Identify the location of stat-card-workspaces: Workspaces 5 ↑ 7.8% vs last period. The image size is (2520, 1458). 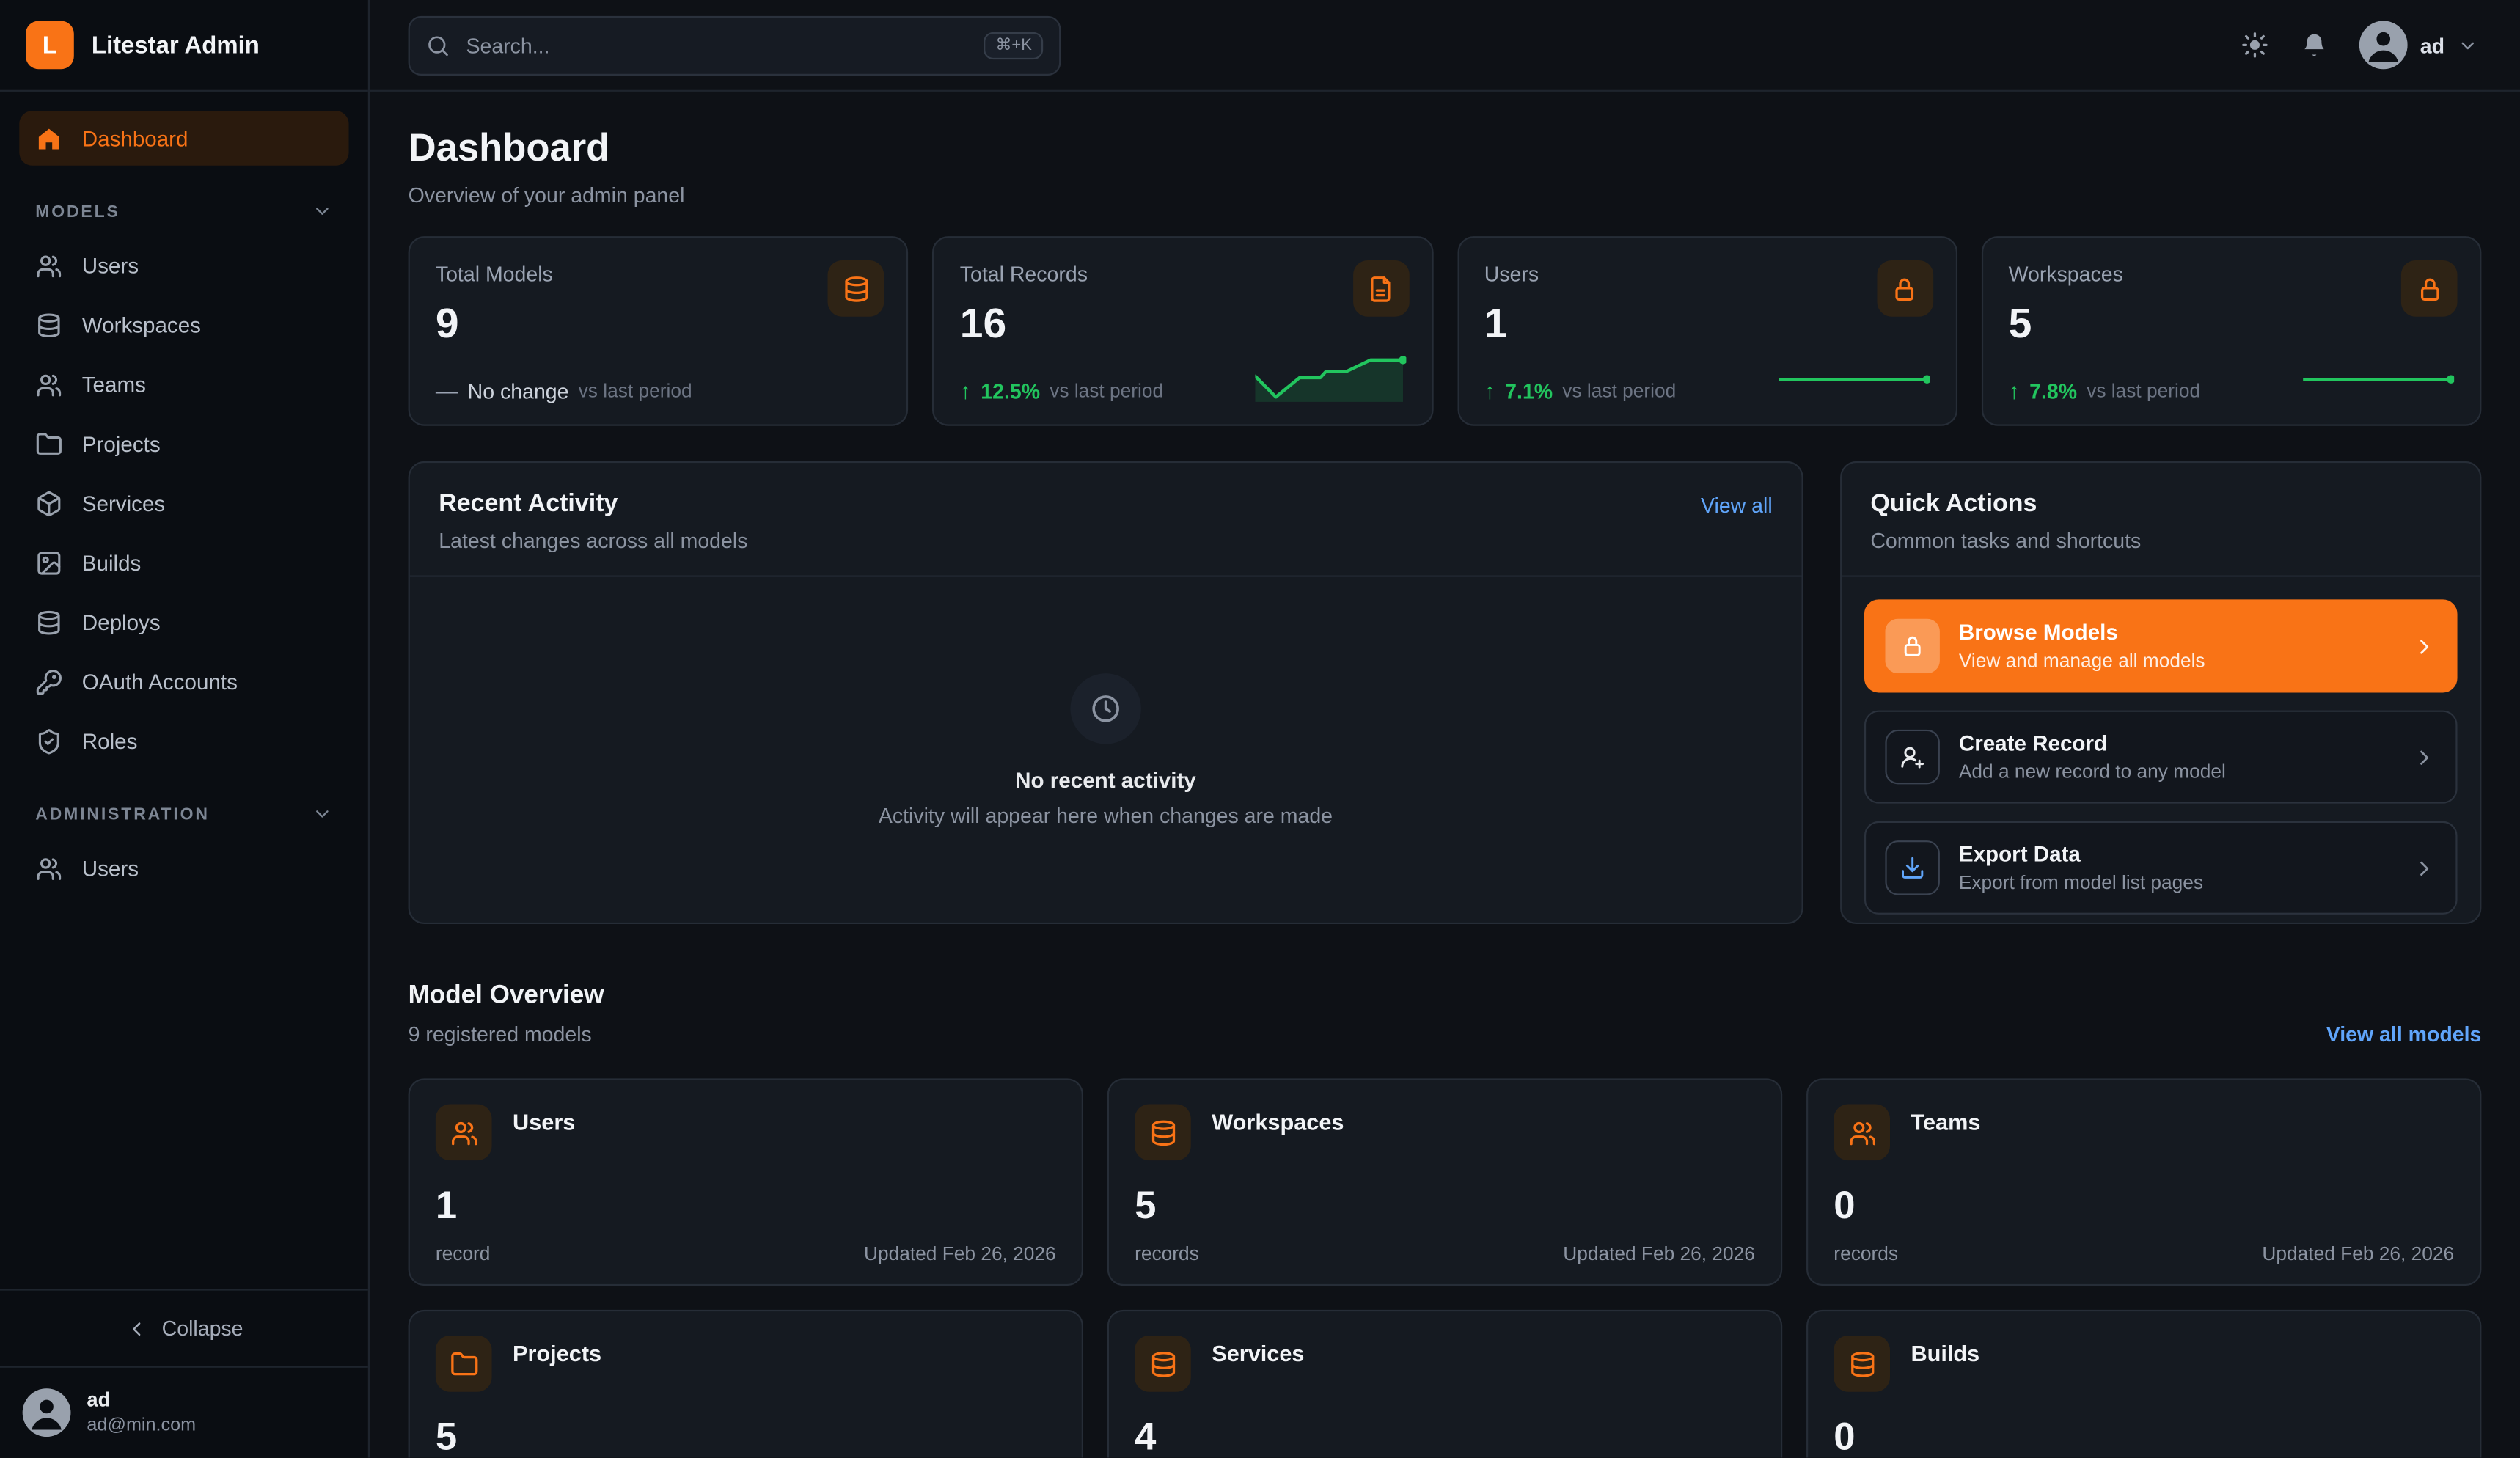
(2231, 331).